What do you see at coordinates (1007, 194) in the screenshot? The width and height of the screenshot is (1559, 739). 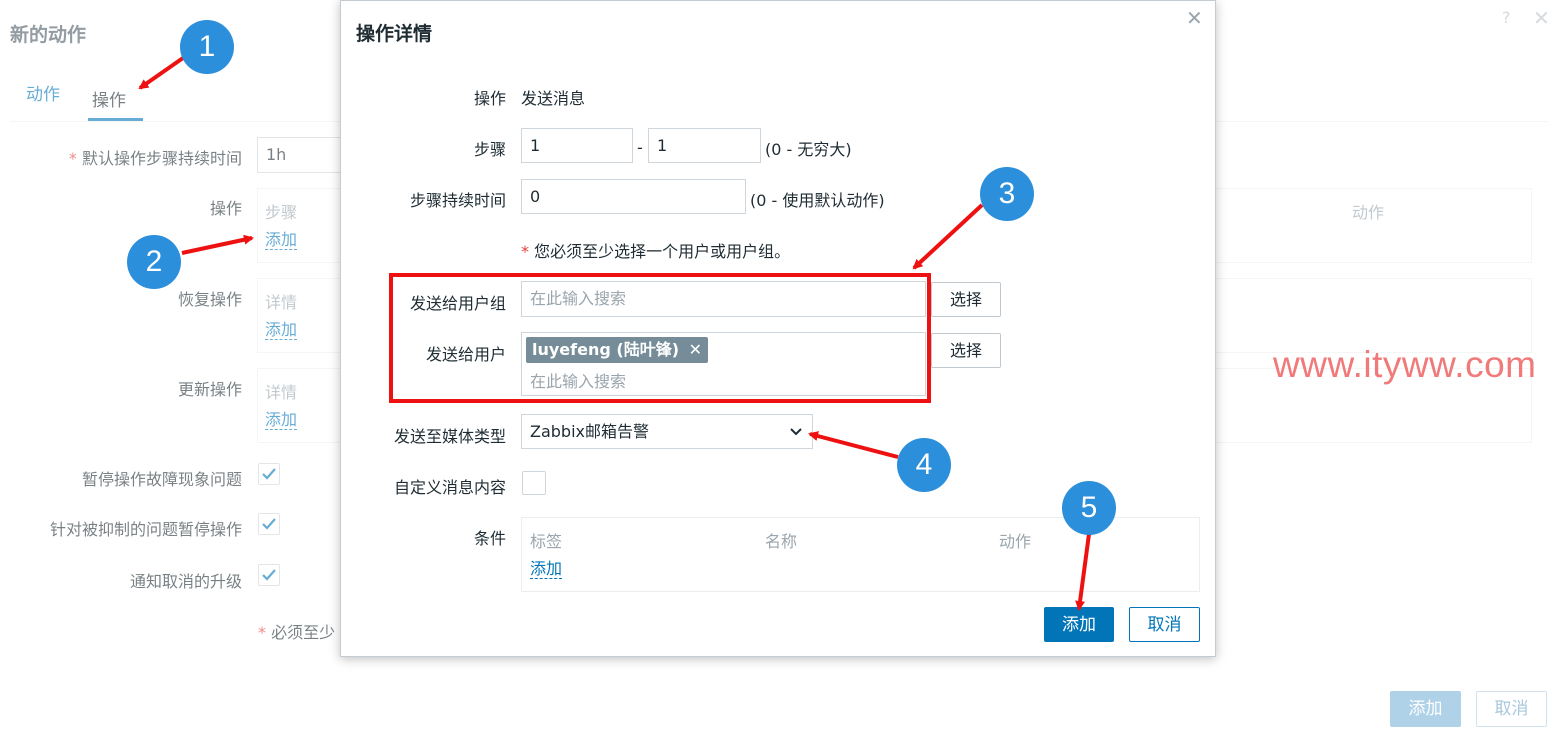 I see `annotation-3: 3` at bounding box center [1007, 194].